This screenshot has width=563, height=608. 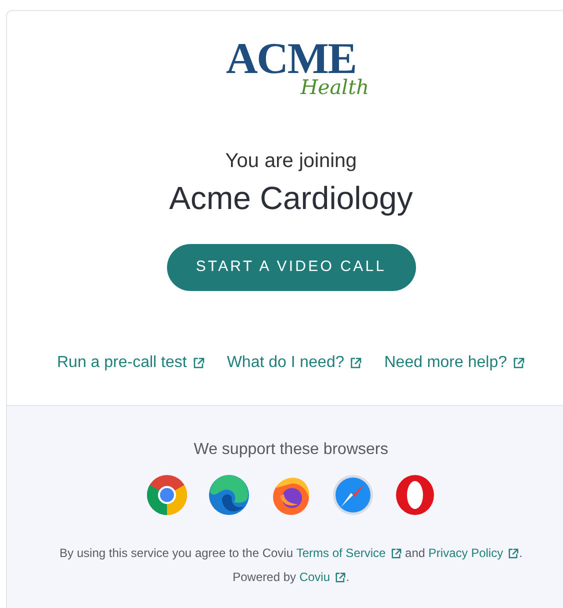 I want to click on swirl-icon, so click(x=229, y=495).